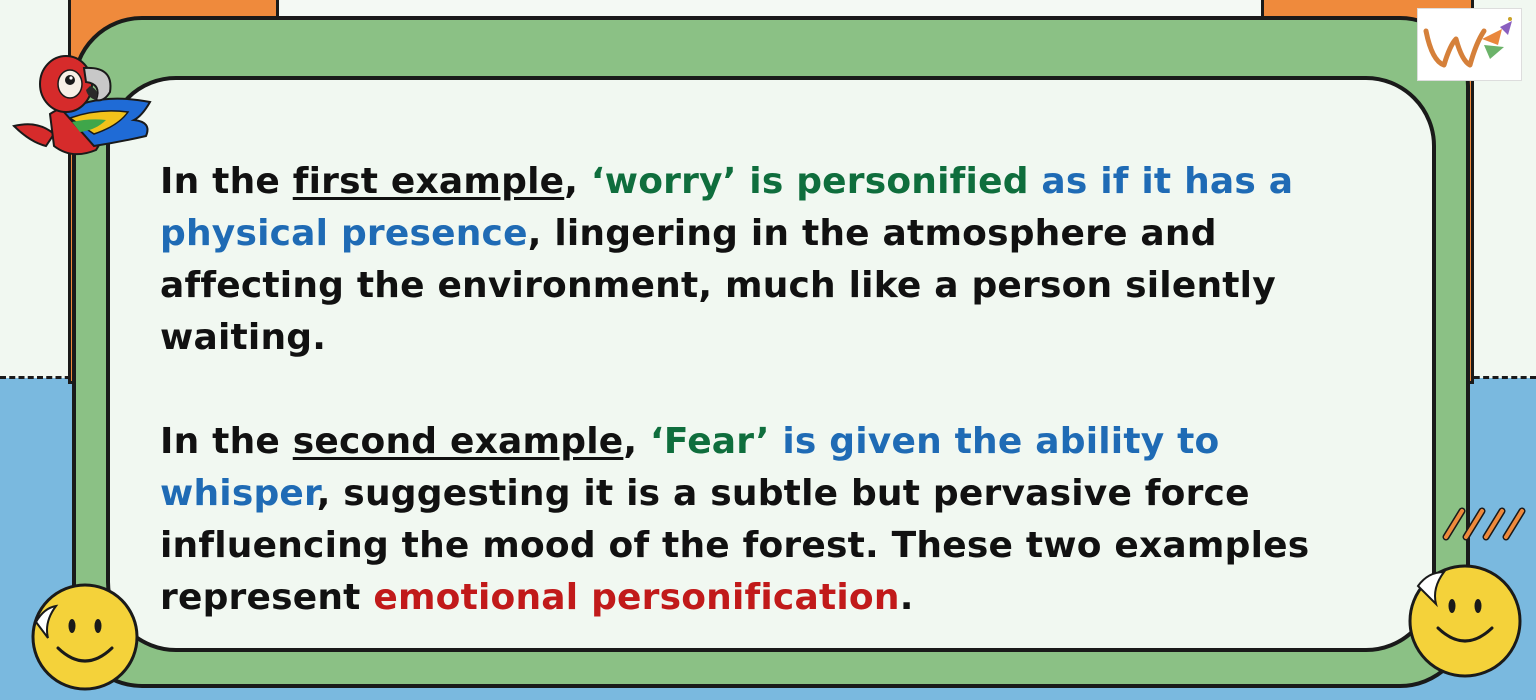  I want to click on text-run: ., so click(906, 597).